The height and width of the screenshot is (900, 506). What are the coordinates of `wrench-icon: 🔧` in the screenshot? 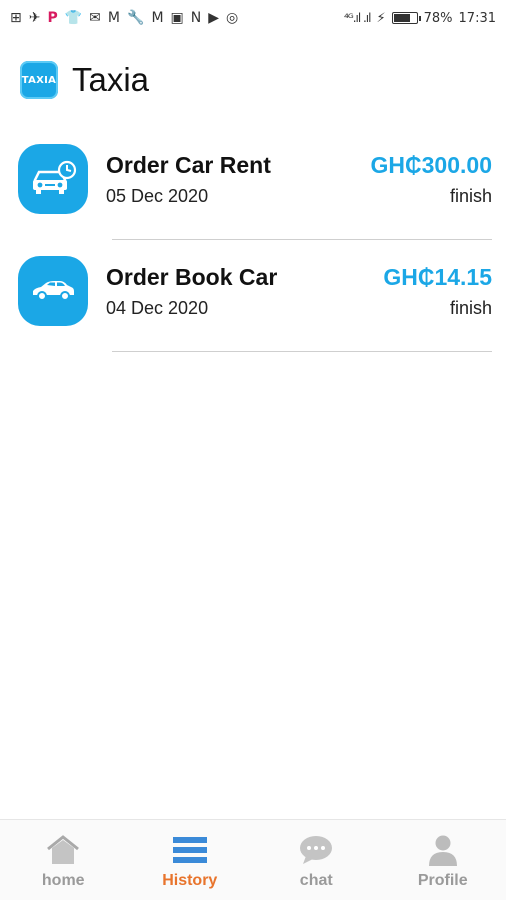 It's located at (136, 18).